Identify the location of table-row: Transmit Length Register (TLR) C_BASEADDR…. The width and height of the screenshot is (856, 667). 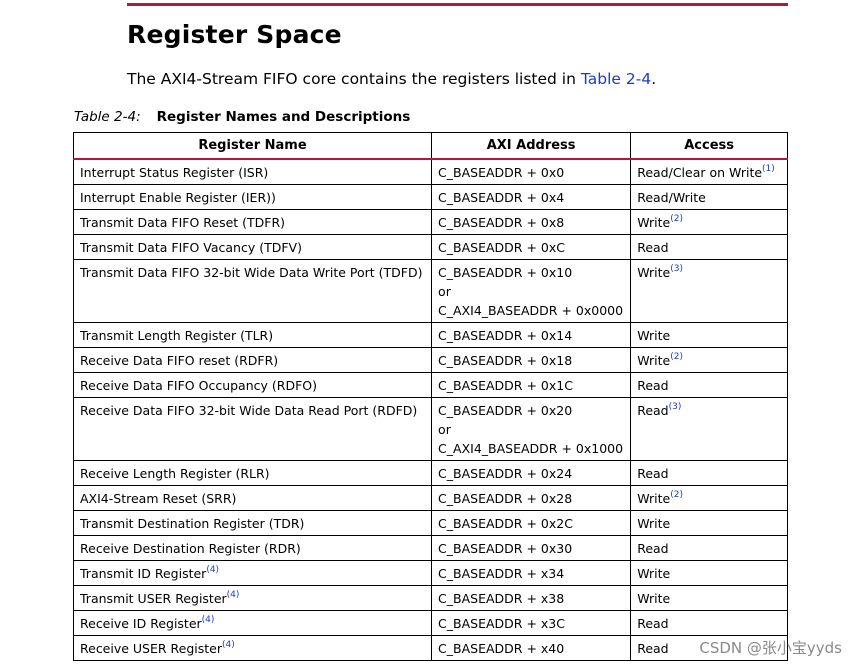
(430, 335).